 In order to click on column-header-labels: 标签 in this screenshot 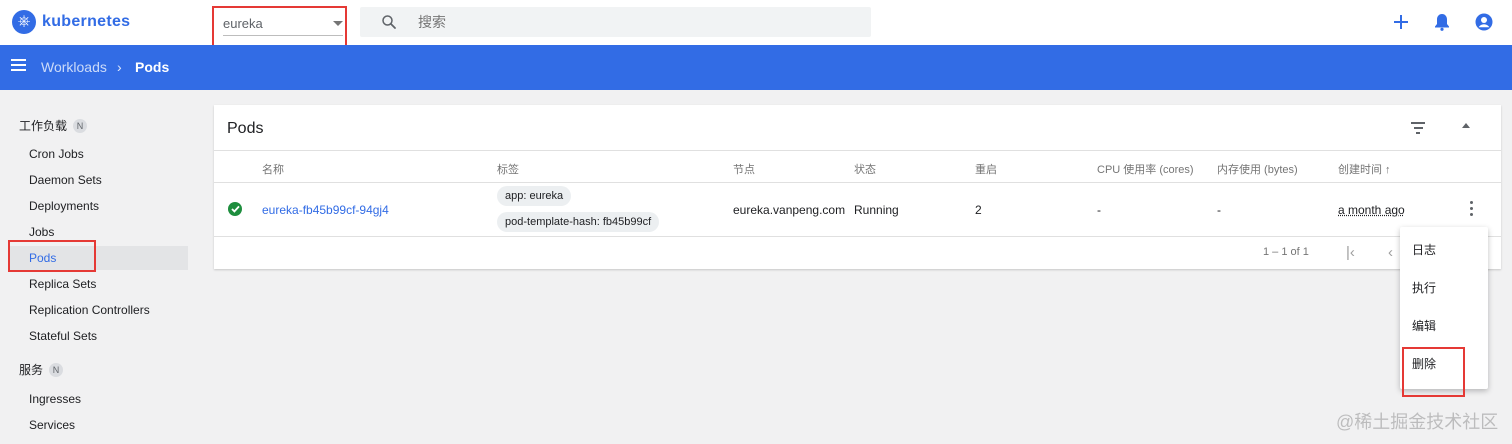, I will do `click(508, 170)`.